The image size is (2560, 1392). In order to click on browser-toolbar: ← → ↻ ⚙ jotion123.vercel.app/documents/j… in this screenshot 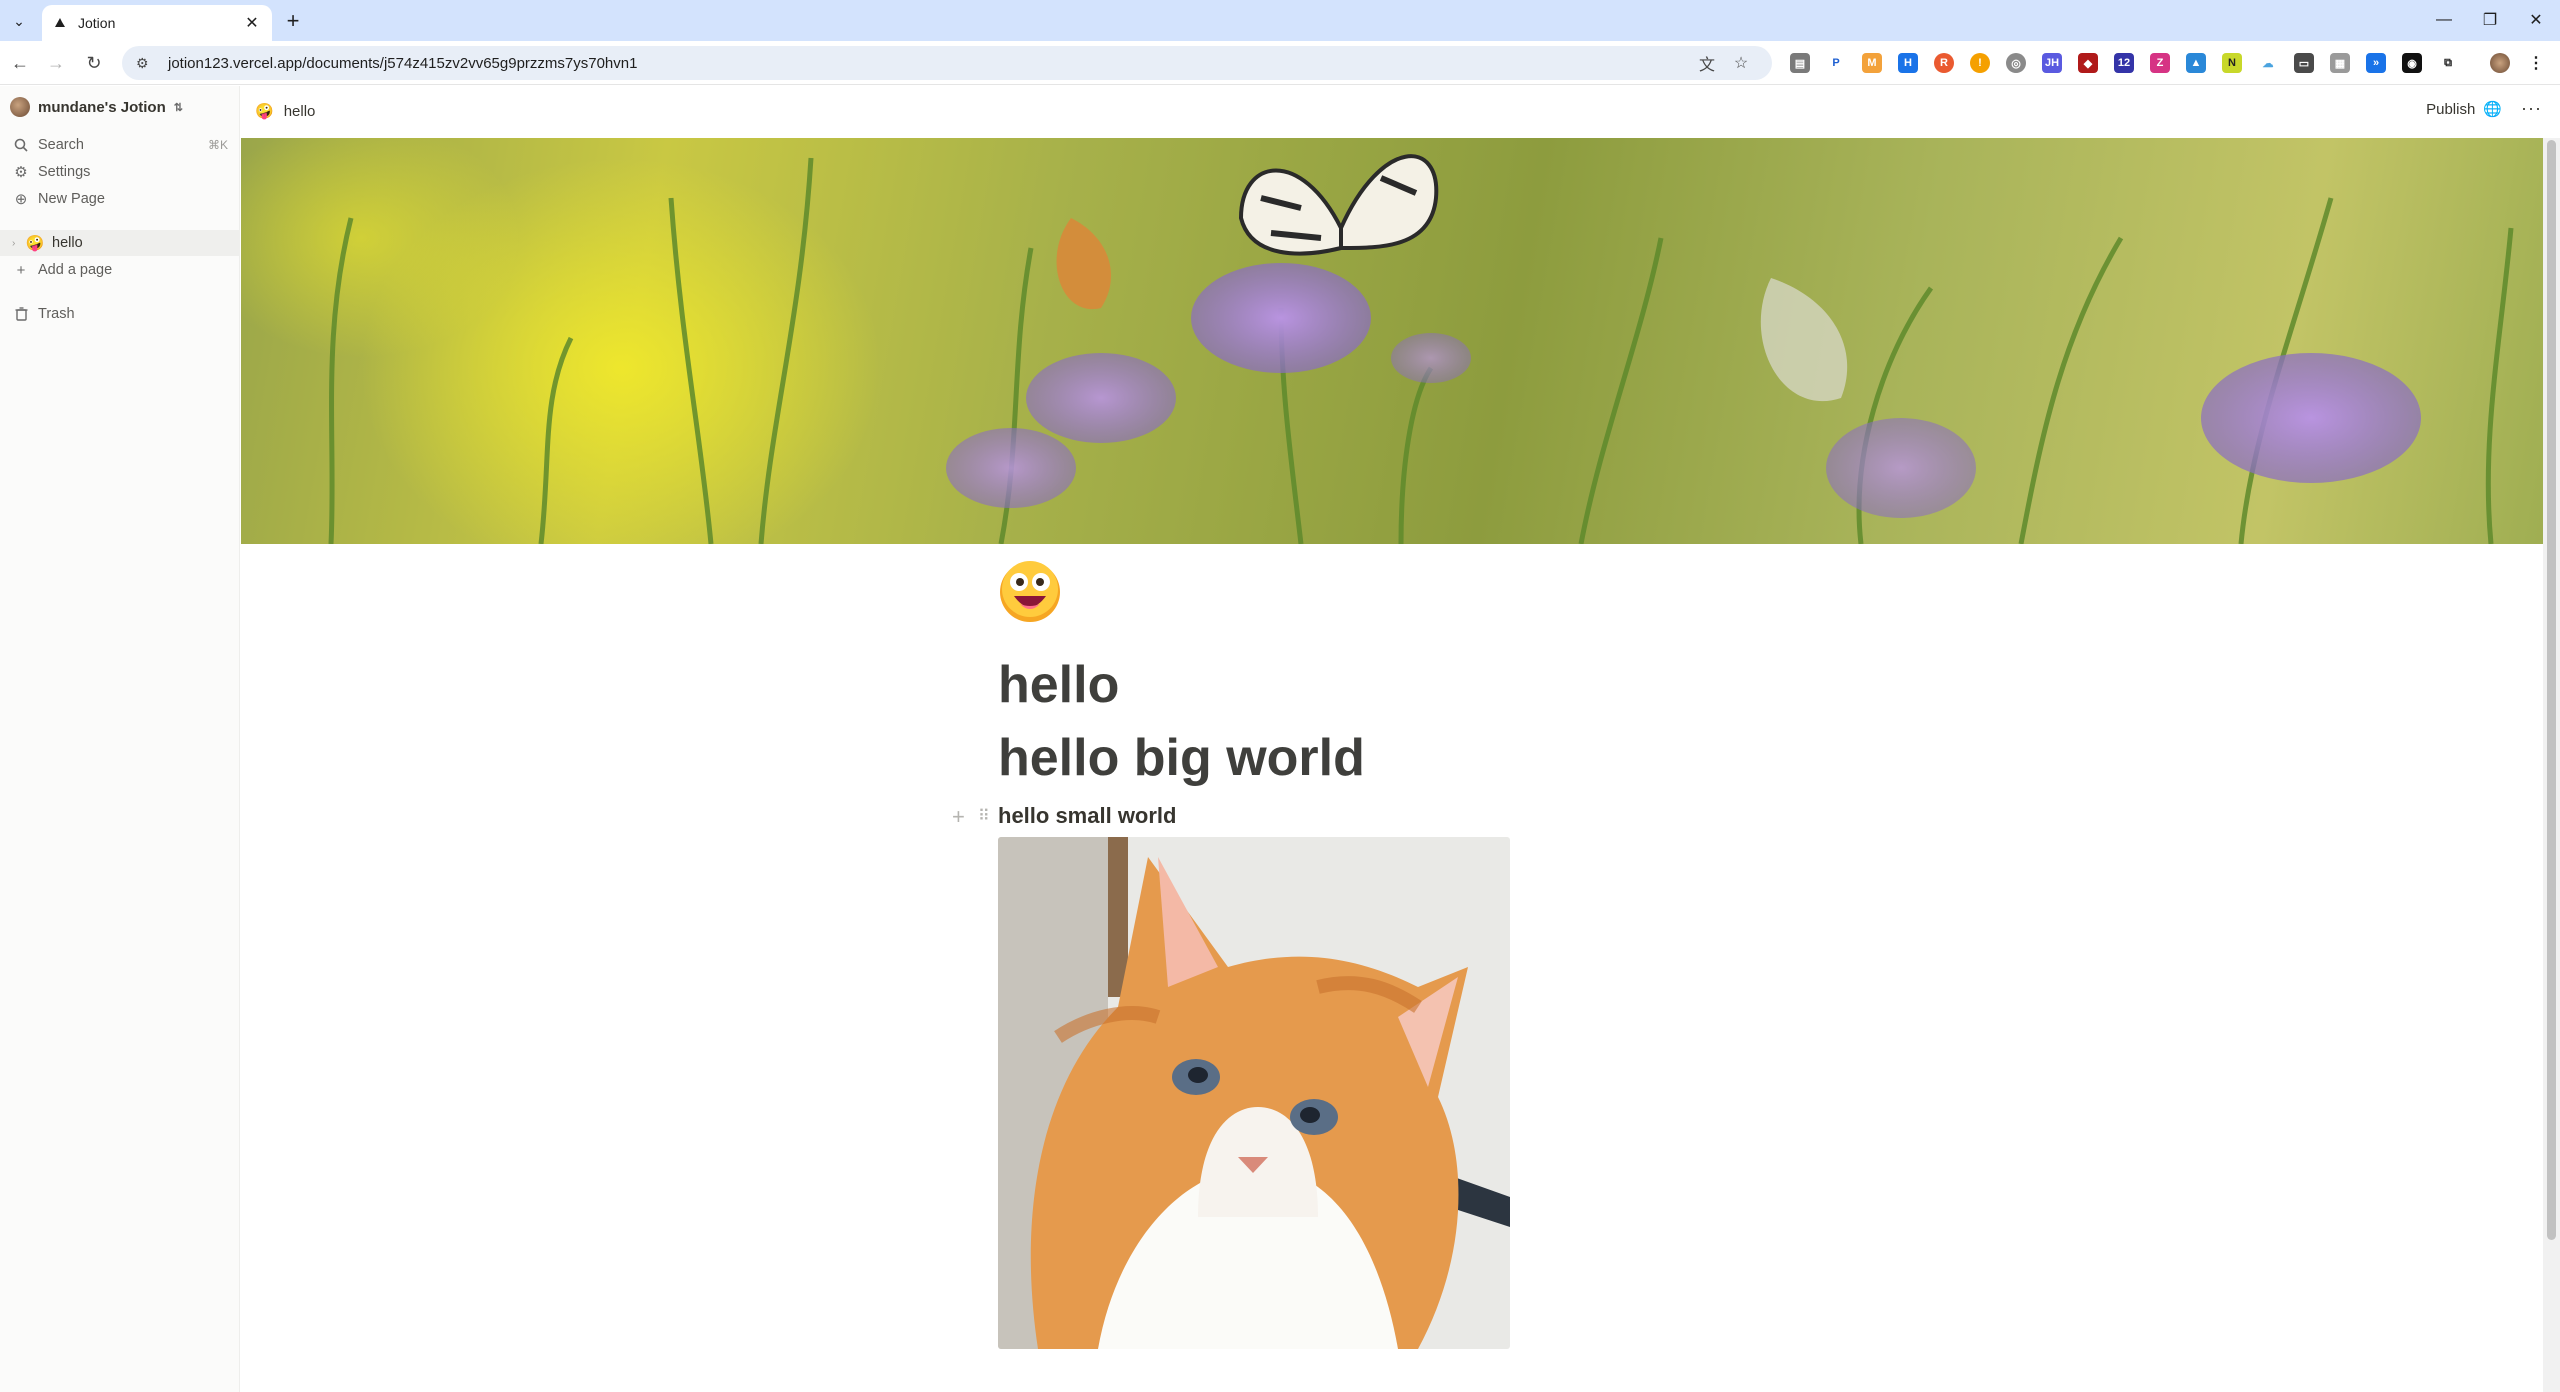, I will do `click(1280, 63)`.